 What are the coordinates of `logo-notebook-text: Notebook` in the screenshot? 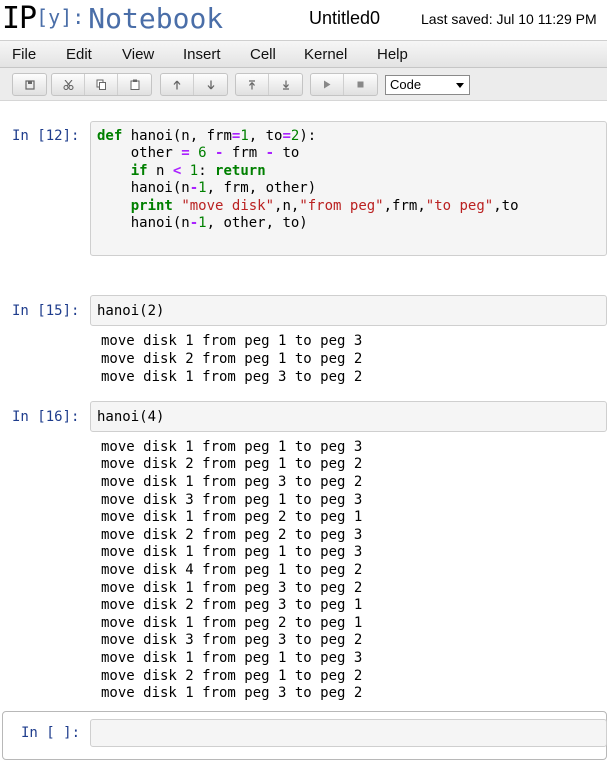 It's located at (156, 18).